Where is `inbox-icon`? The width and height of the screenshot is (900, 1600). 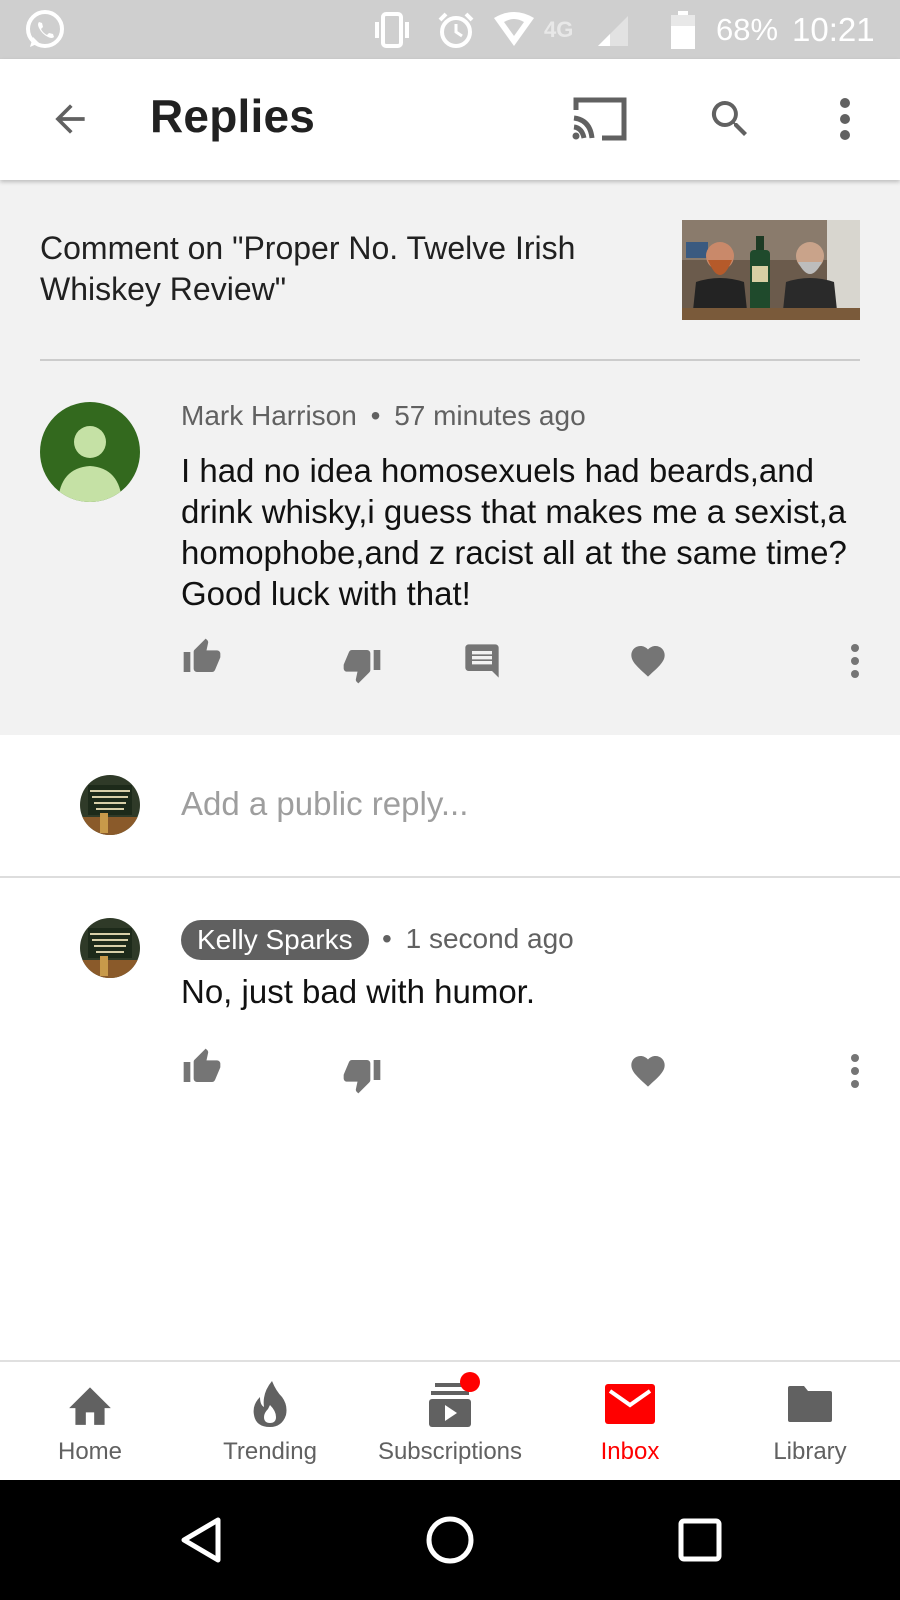 inbox-icon is located at coordinates (630, 1404).